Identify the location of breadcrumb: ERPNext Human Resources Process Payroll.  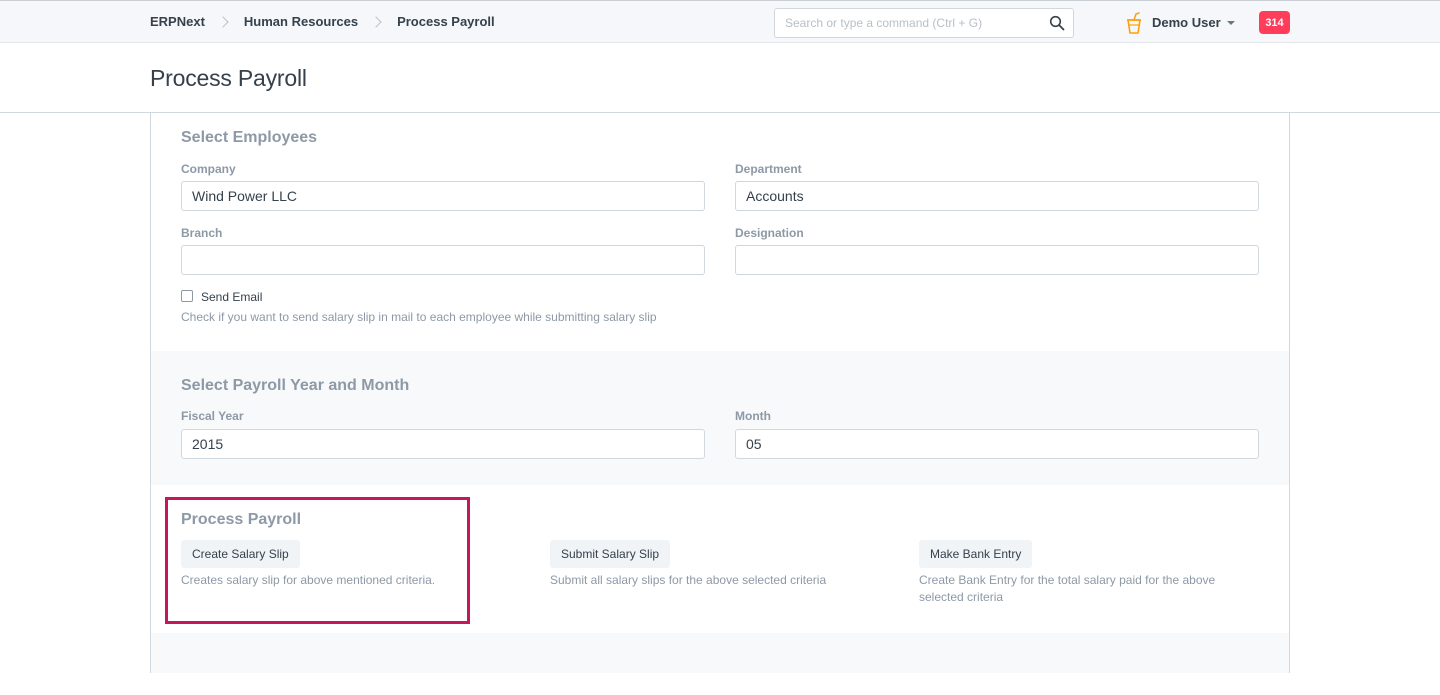
(322, 21).